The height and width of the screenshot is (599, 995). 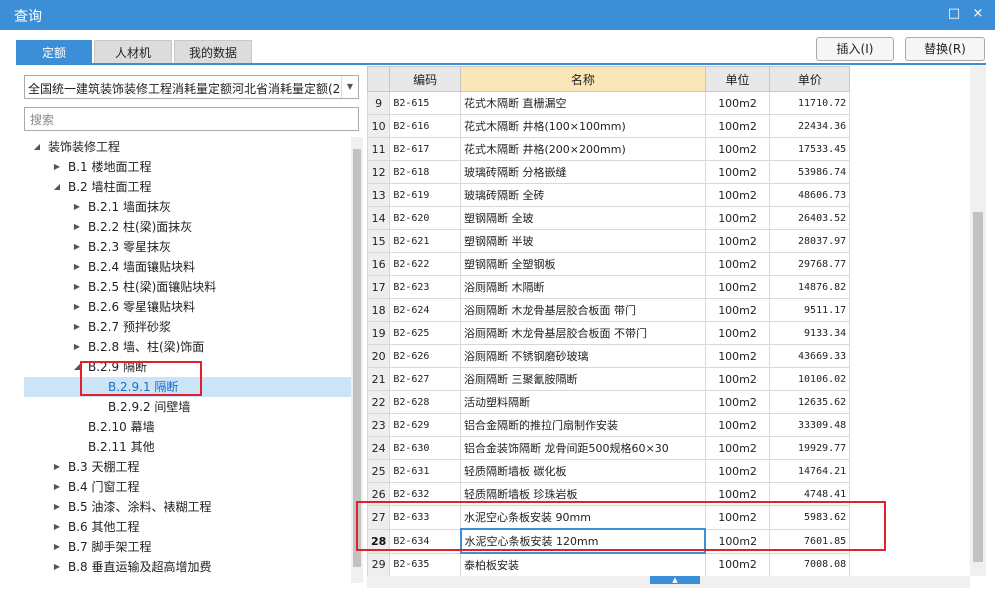 What do you see at coordinates (187, 327) in the screenshot?
I see `tree-node: ▶ B.2.7 预拌砂浆` at bounding box center [187, 327].